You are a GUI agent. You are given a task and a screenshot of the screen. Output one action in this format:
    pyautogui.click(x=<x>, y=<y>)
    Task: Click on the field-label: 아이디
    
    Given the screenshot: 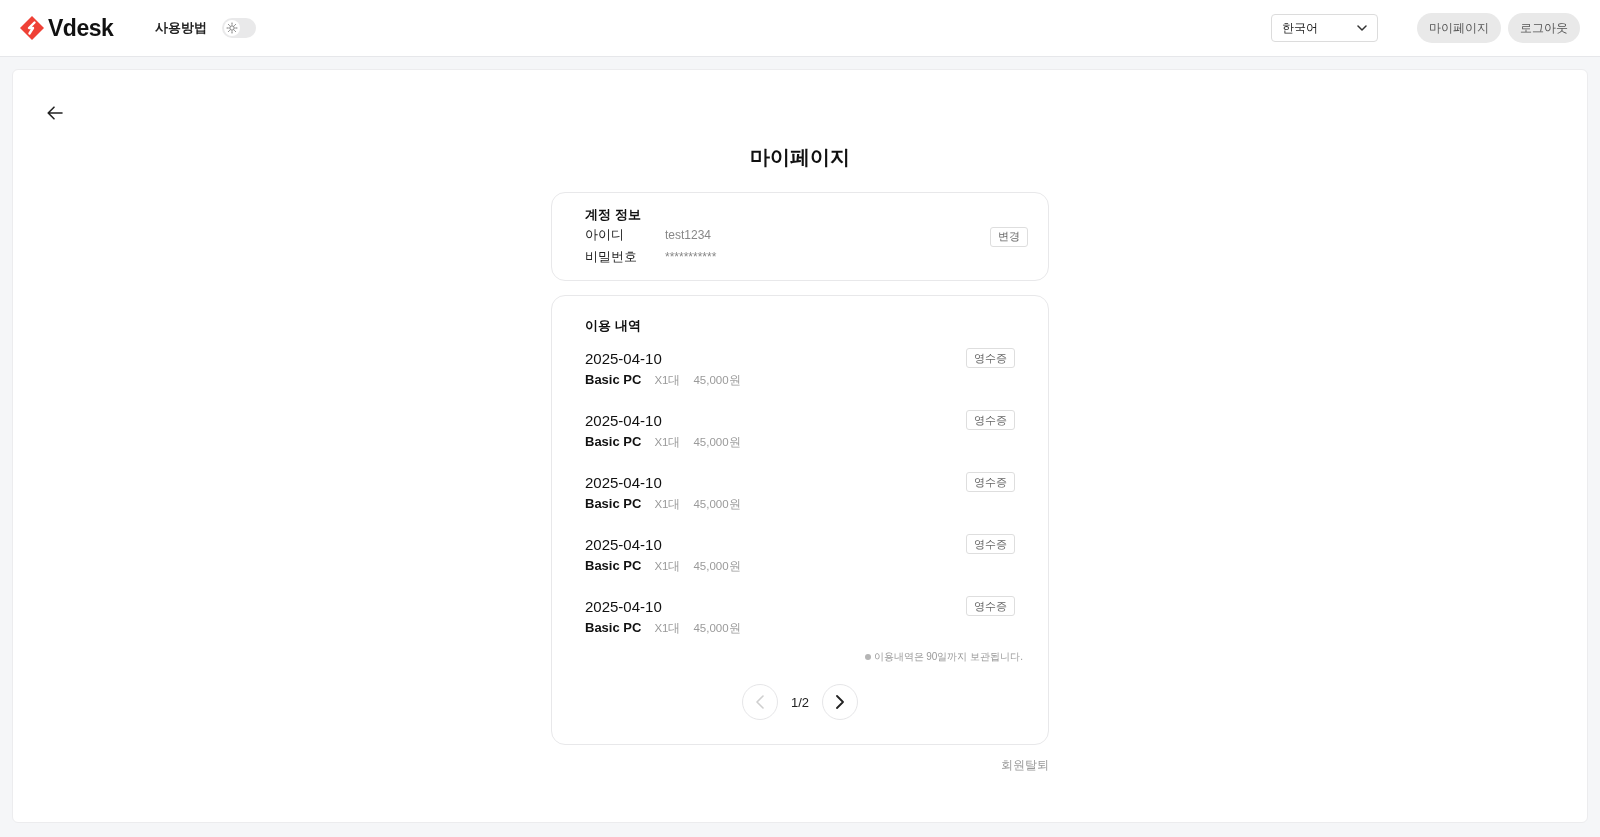 What is the action you would take?
    pyautogui.click(x=605, y=235)
    